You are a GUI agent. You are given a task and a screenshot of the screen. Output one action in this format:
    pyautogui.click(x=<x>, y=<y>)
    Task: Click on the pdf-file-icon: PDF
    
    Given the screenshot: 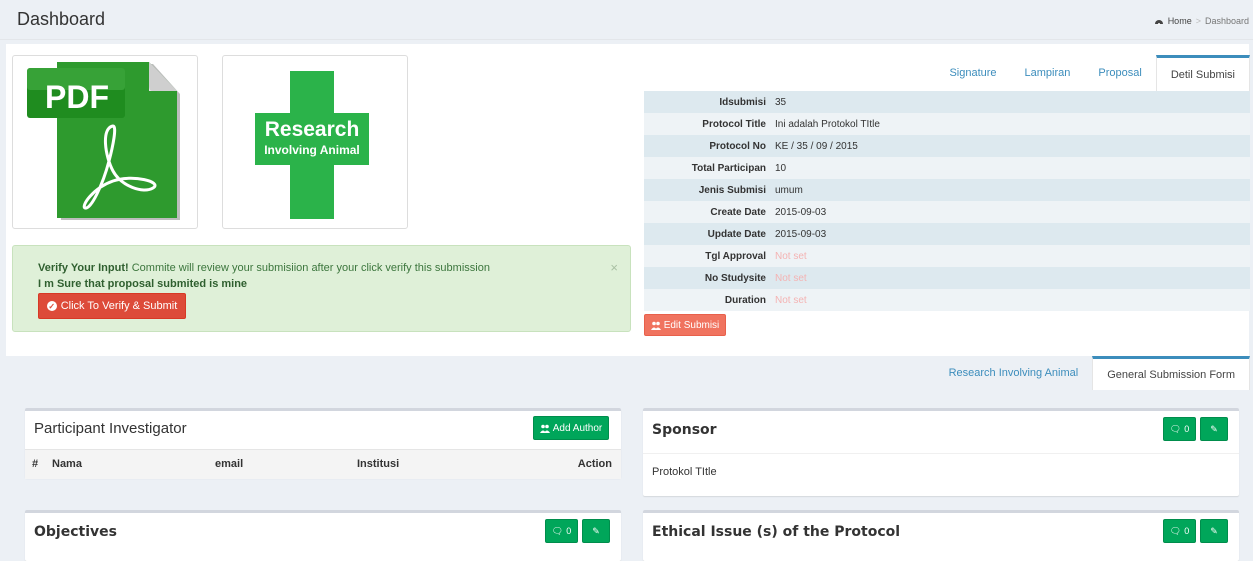 What is the action you would take?
    pyautogui.click(x=103, y=141)
    